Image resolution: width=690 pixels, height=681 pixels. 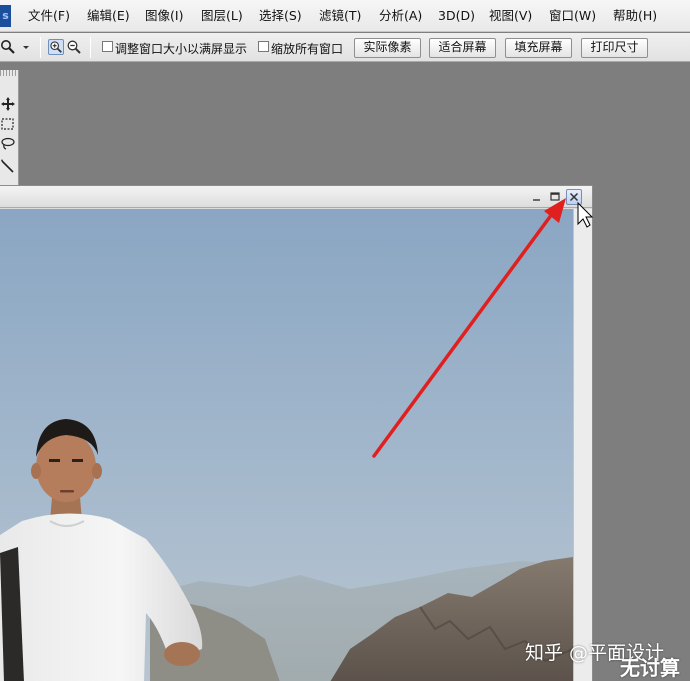 I want to click on resize-windows-checkbox, so click(x=107, y=46).